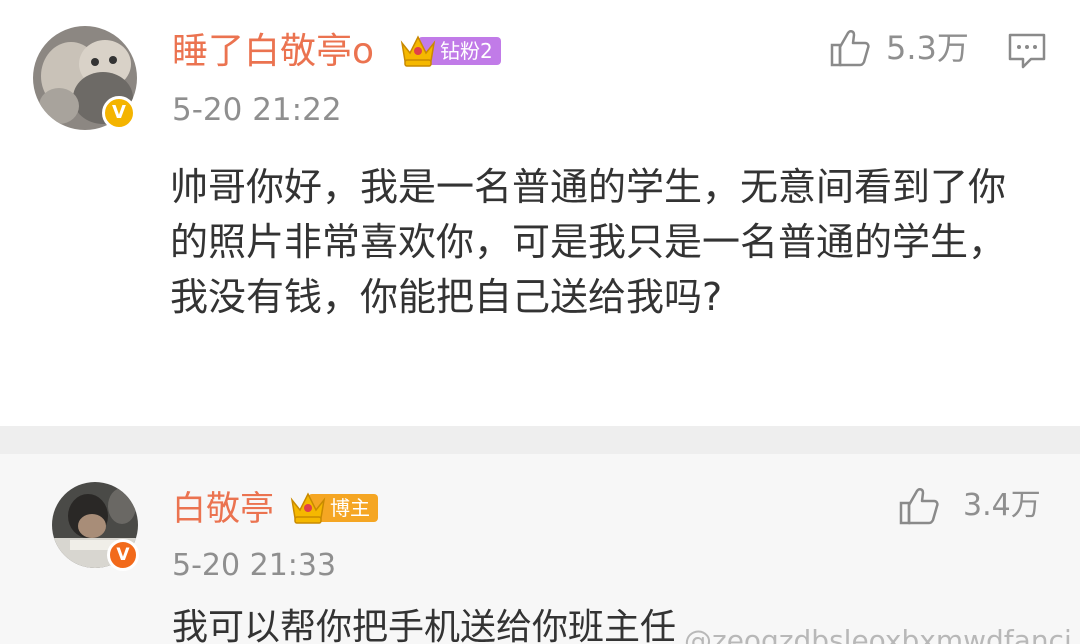 The width and height of the screenshot is (1080, 644). What do you see at coordinates (927, 48) in the screenshot?
I see `like-count: 5.3万` at bounding box center [927, 48].